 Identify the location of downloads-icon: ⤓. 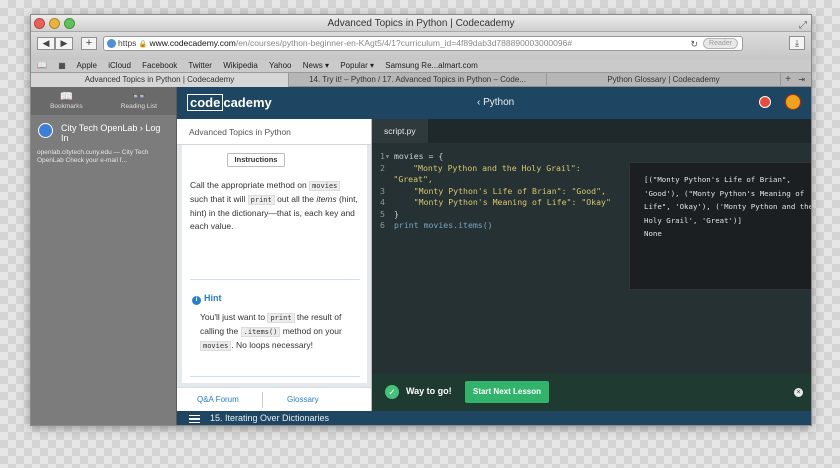
(797, 43).